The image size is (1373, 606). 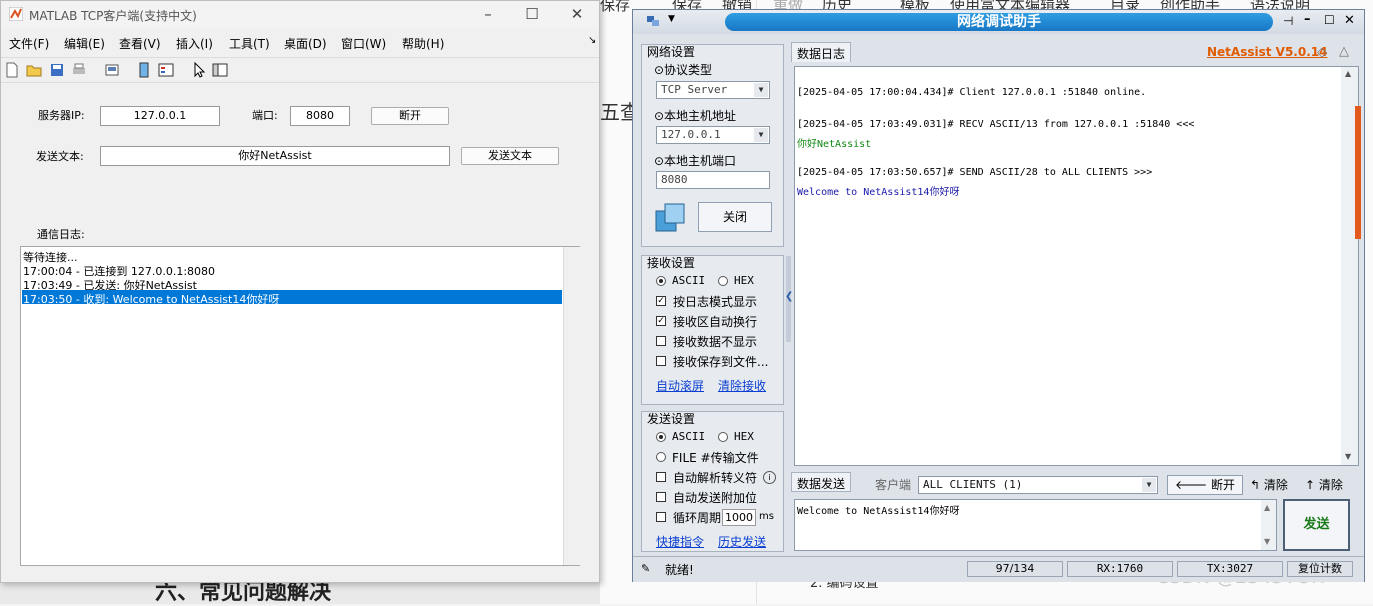 I want to click on send-text-button: 发送文本, so click(x=510, y=156).